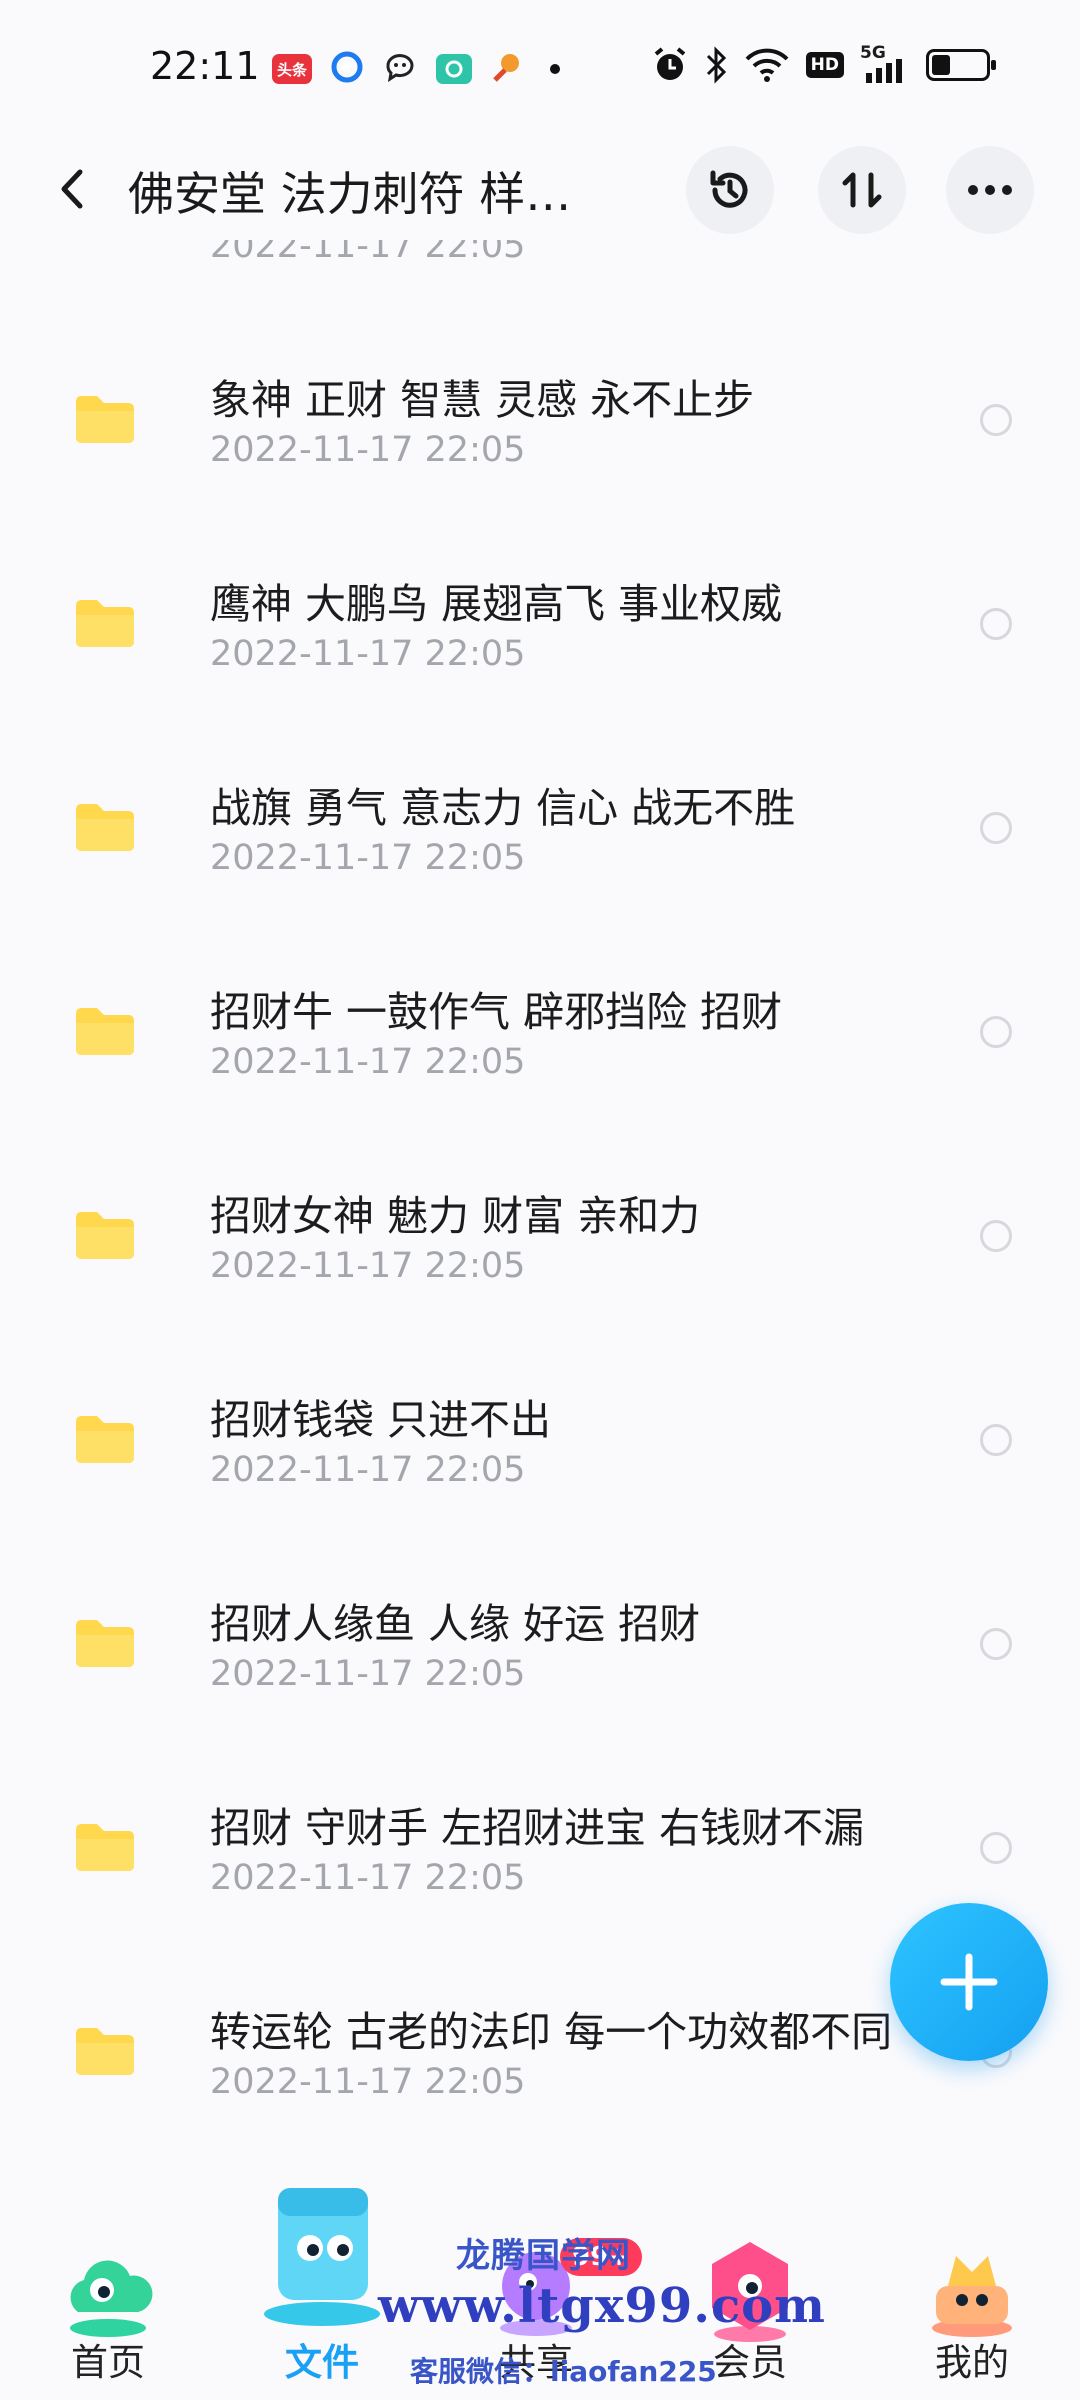 Image resolution: width=1080 pixels, height=2400 pixels. Describe the element at coordinates (108, 2362) in the screenshot. I see `tab-home-label: 首页` at that location.